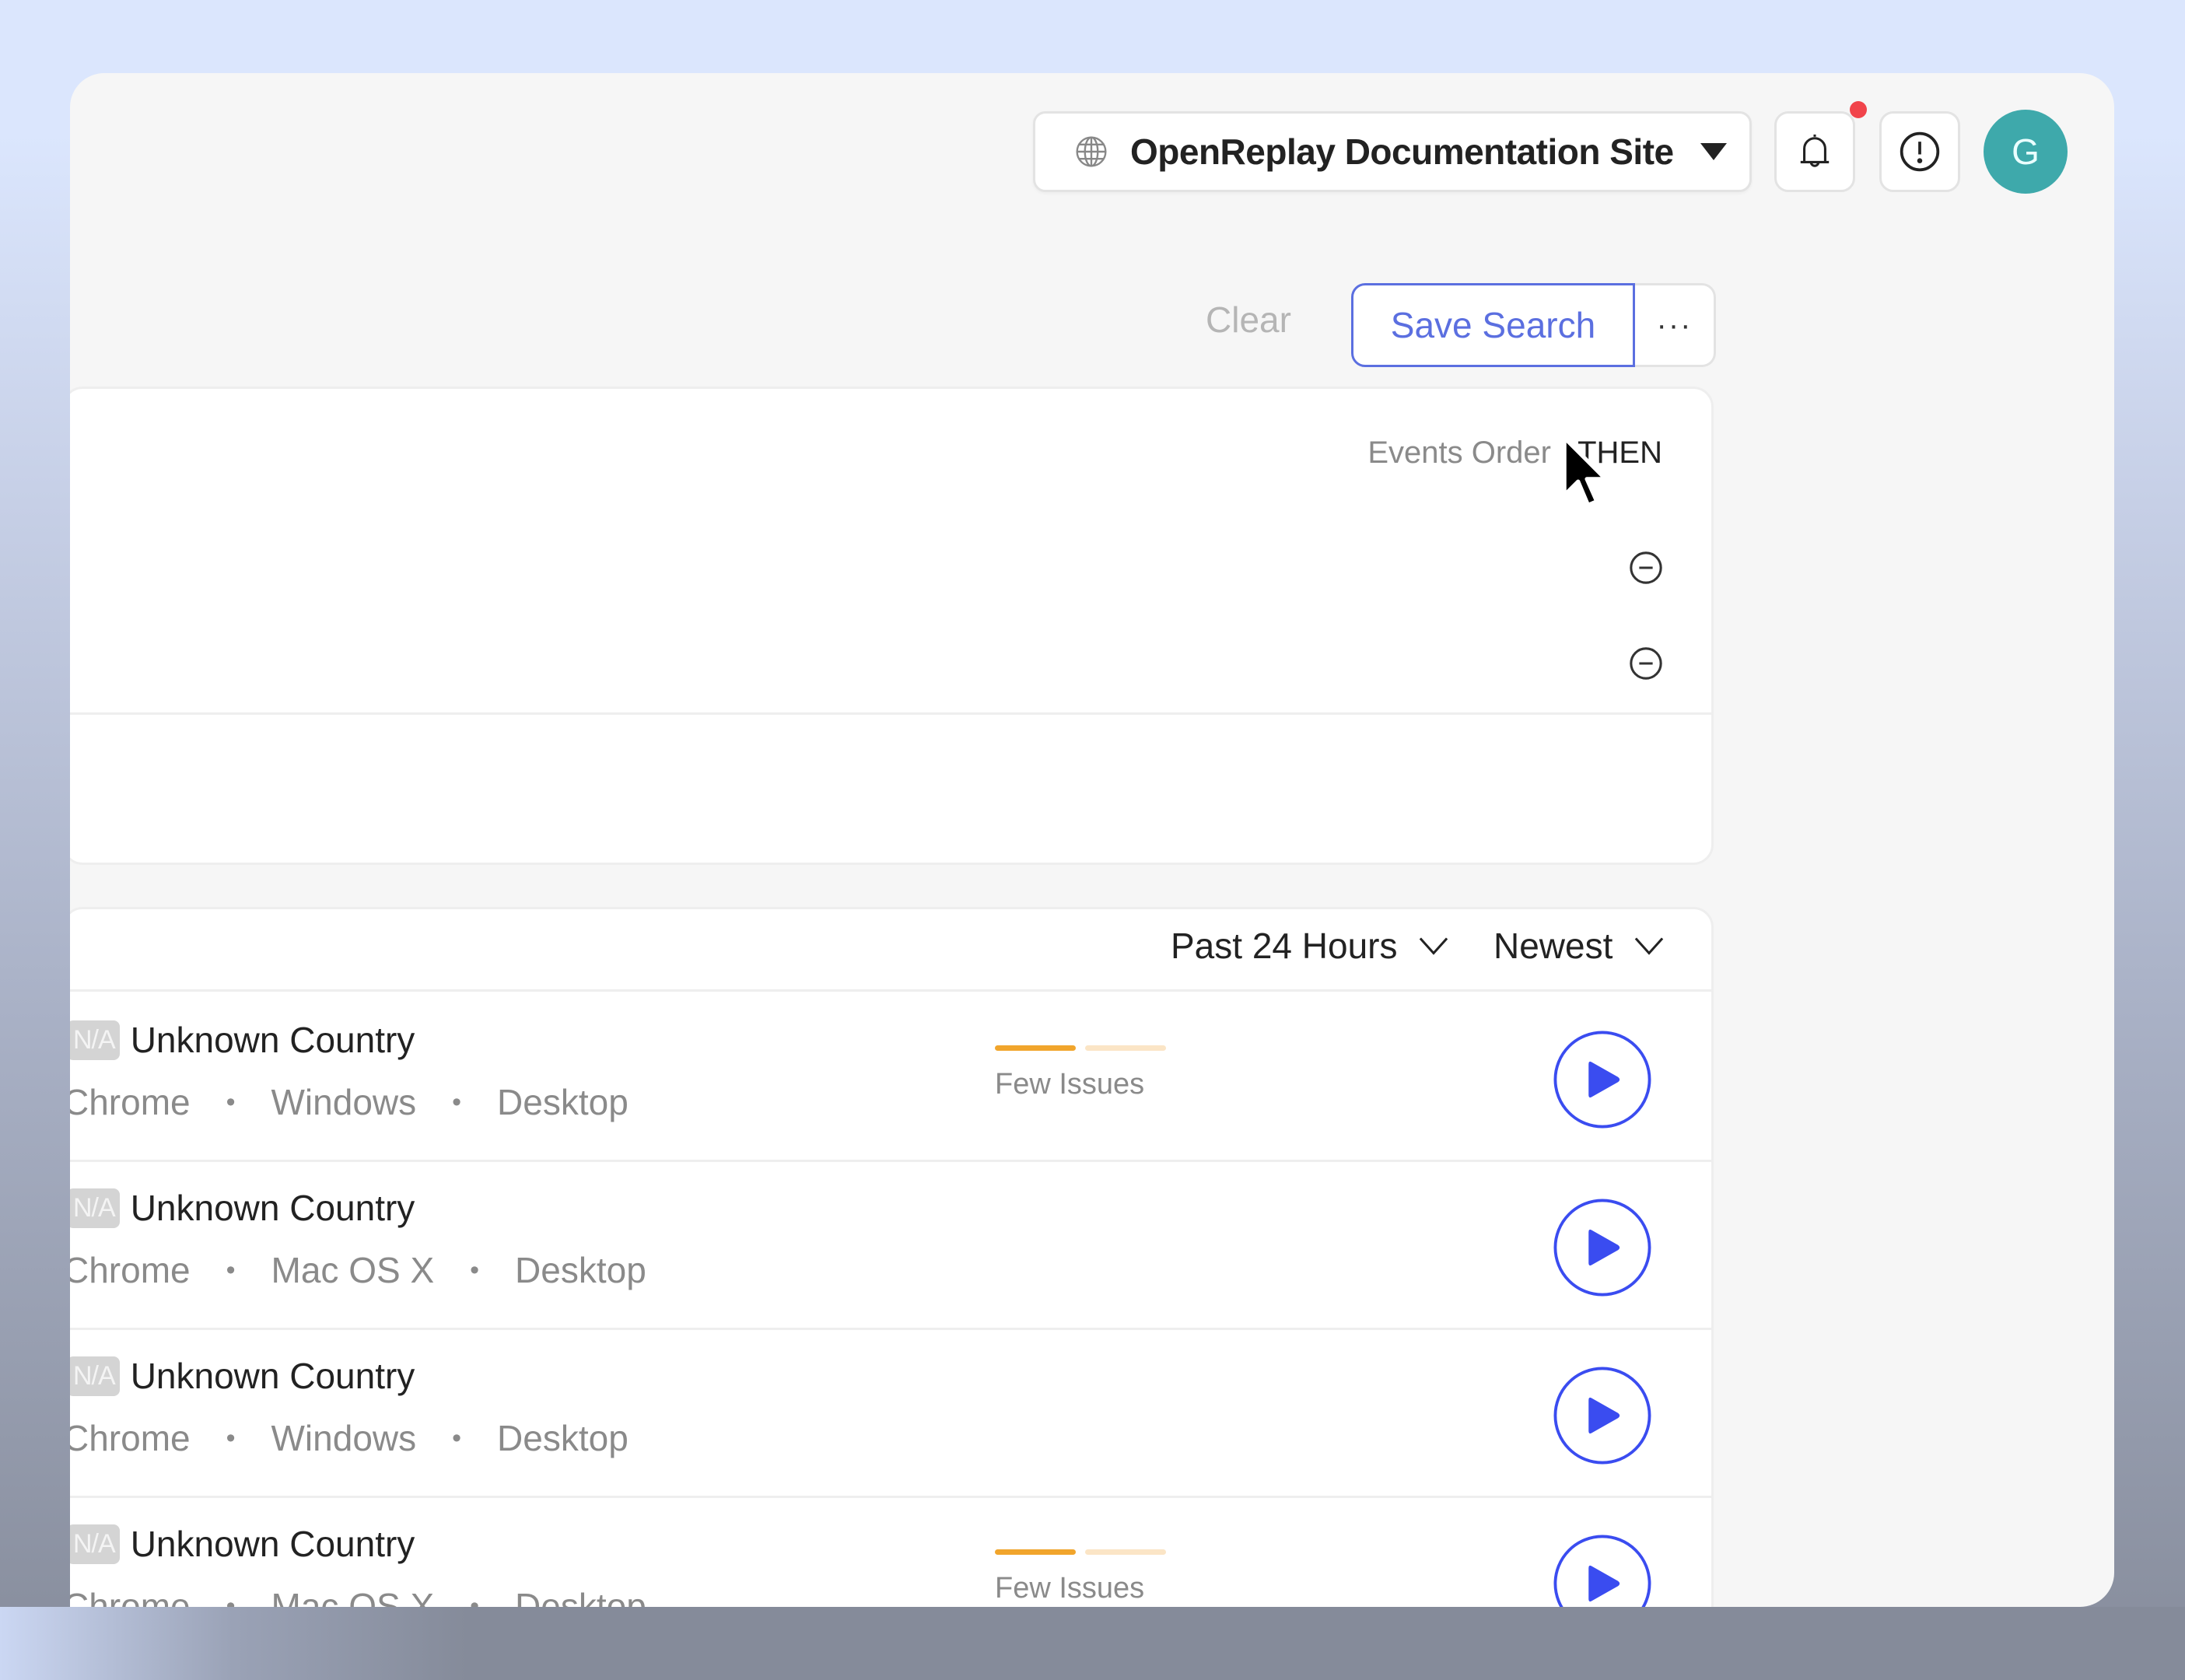  I want to click on sort-dropdown: Newest, so click(1579, 946).